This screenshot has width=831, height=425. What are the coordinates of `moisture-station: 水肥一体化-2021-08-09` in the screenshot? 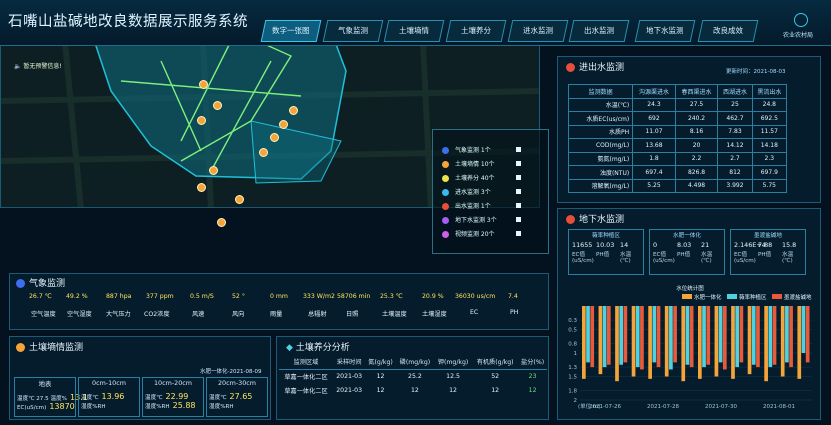 It's located at (231, 372).